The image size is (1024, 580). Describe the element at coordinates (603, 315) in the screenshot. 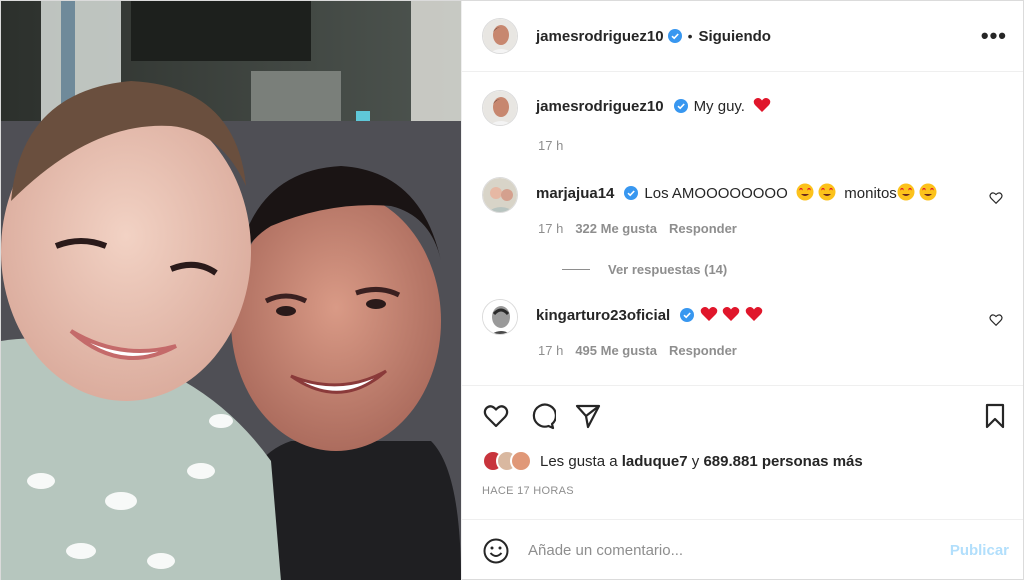

I see `comment-username: kingarturo23oficial` at that location.